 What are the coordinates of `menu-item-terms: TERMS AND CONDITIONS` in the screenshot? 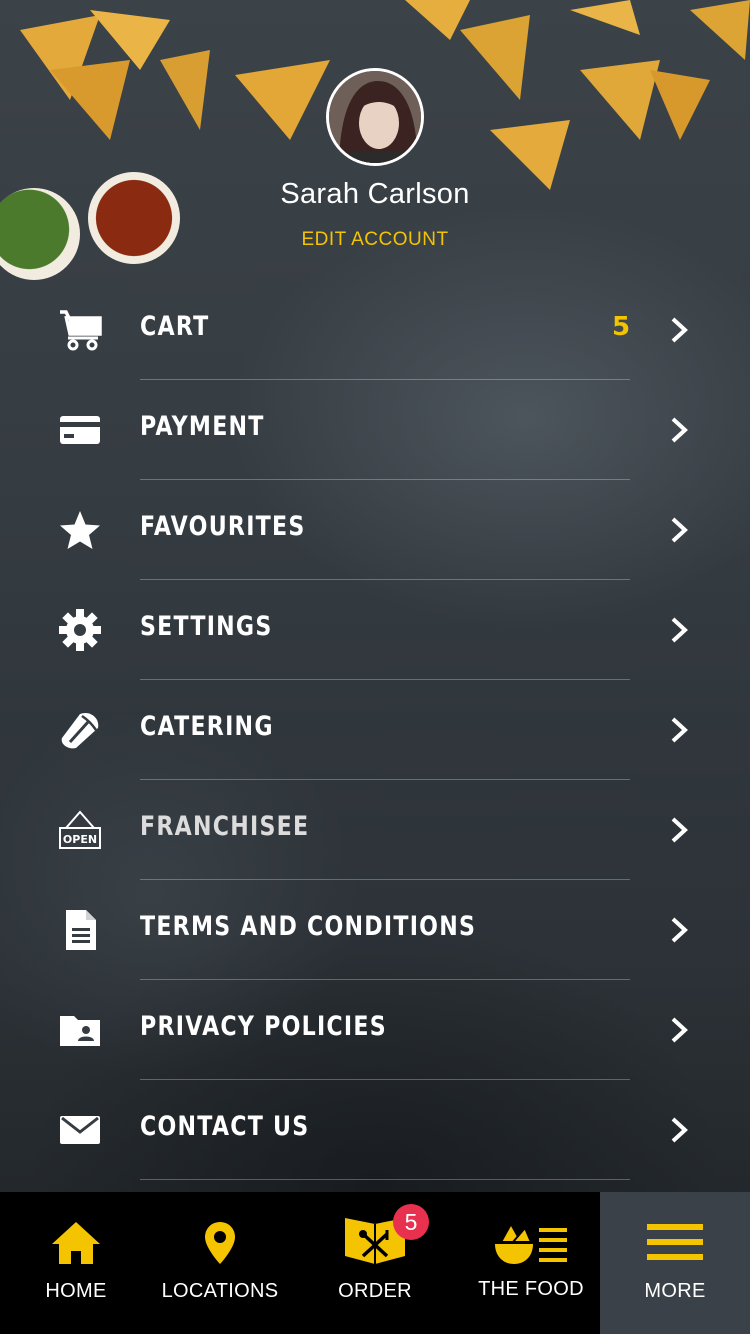 It's located at (375, 930).